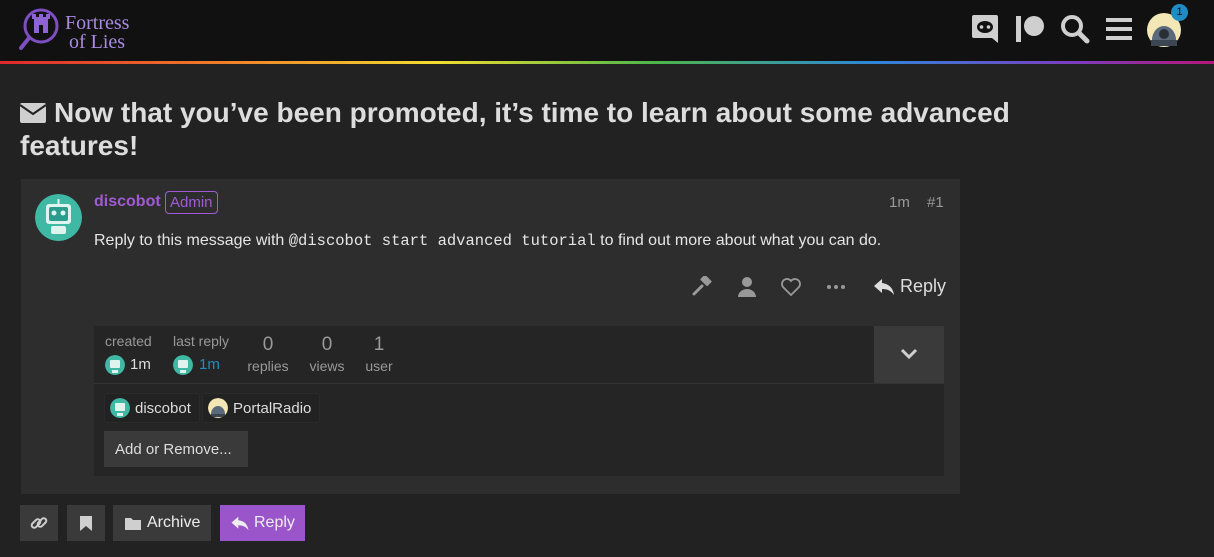 This screenshot has width=1214, height=557. I want to click on patreon-icon, so click(1030, 29).